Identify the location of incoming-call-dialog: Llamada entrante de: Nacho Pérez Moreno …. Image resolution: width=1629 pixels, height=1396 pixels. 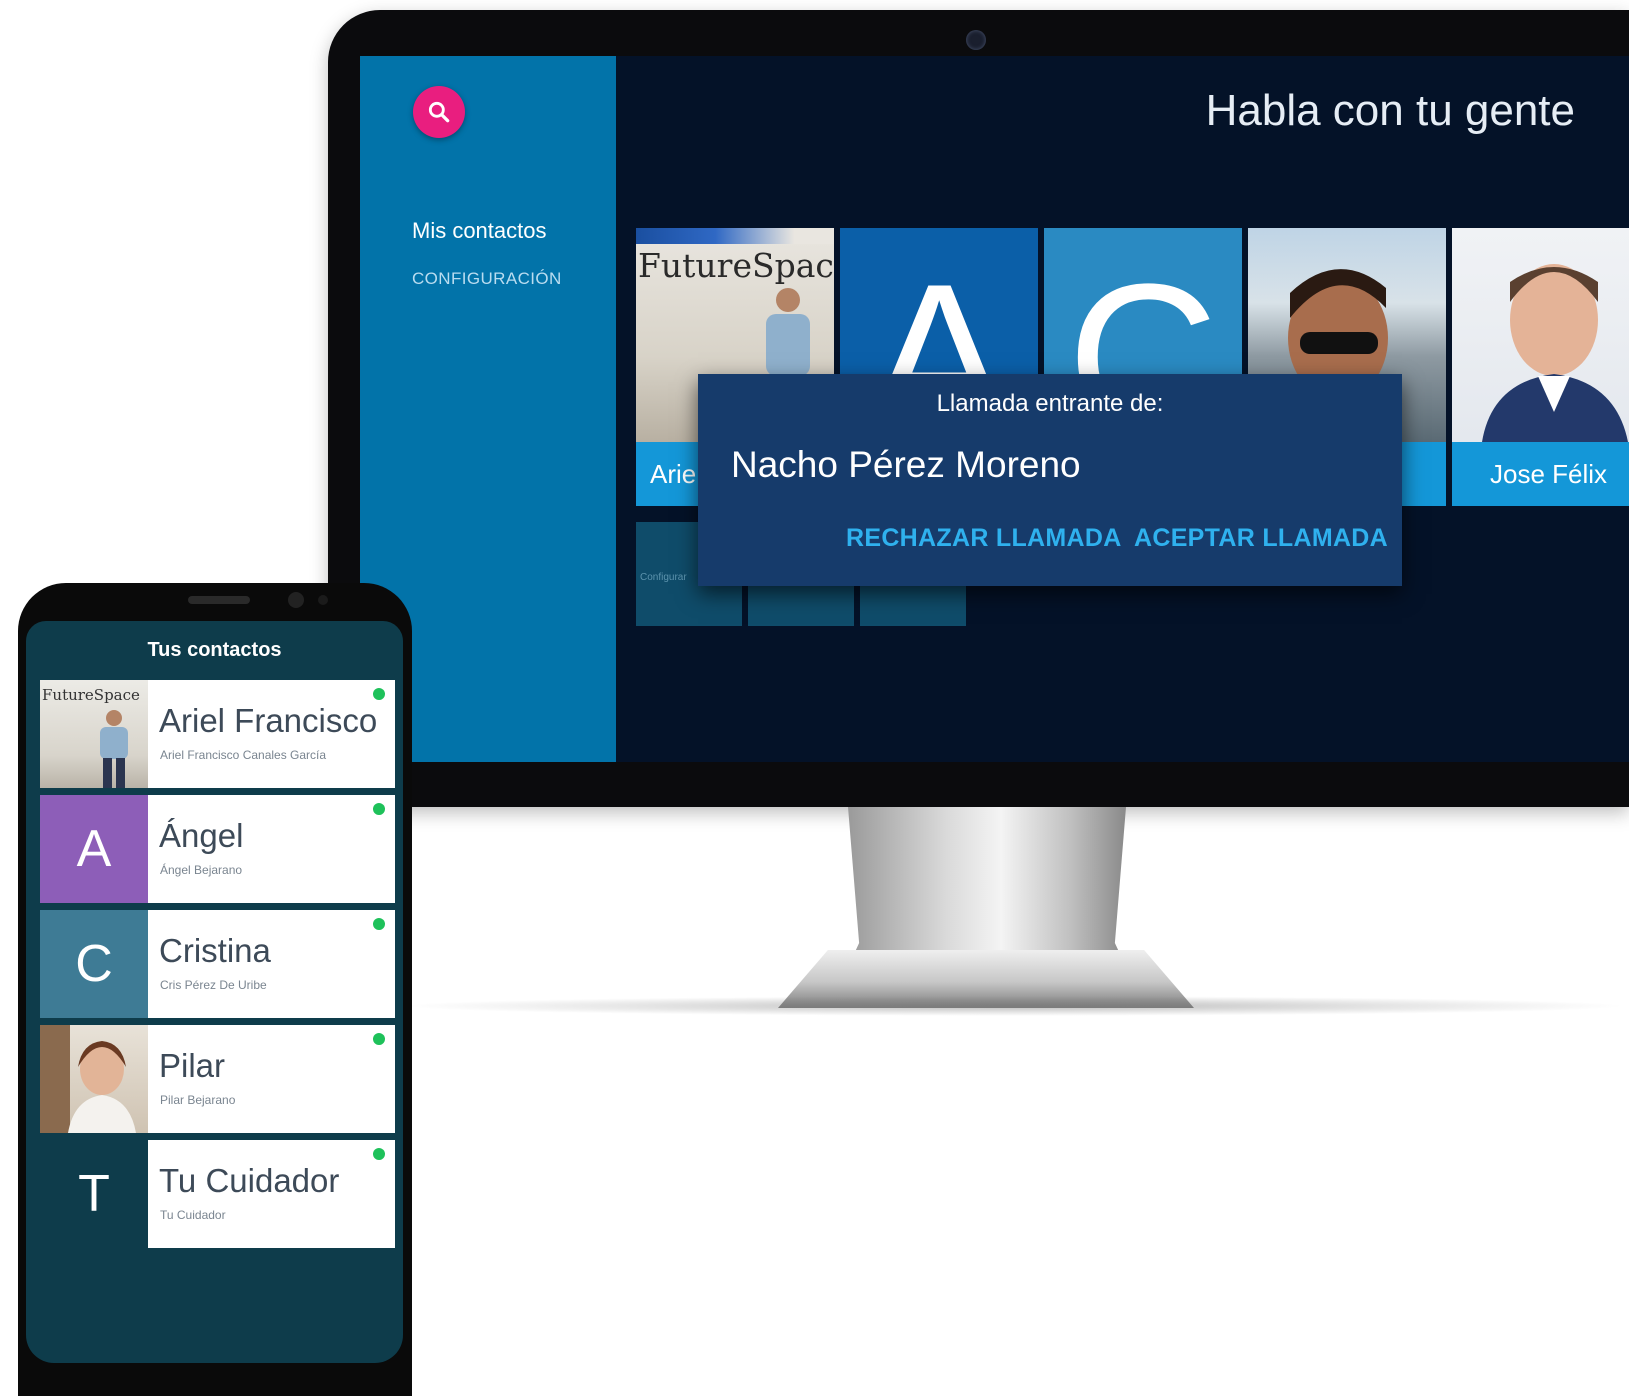
(1050, 480).